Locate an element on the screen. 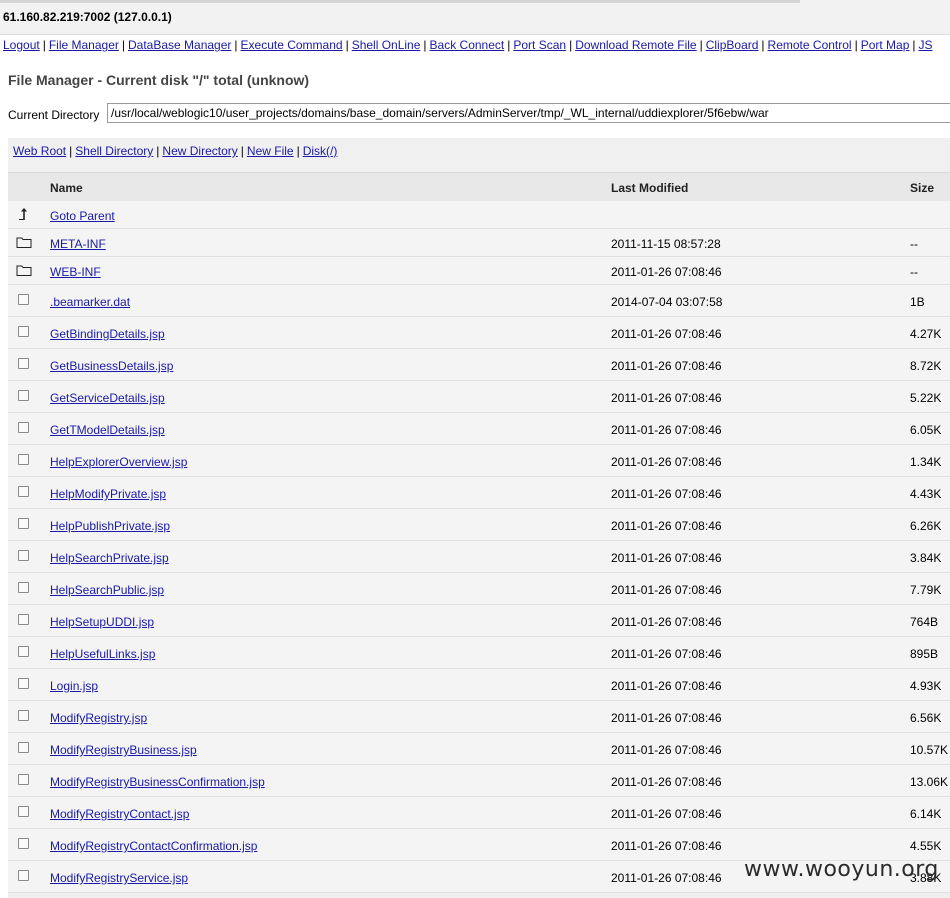 This screenshot has width=950, height=898. file-name-link: HelpUsefulLinks.jsp is located at coordinates (102, 654).